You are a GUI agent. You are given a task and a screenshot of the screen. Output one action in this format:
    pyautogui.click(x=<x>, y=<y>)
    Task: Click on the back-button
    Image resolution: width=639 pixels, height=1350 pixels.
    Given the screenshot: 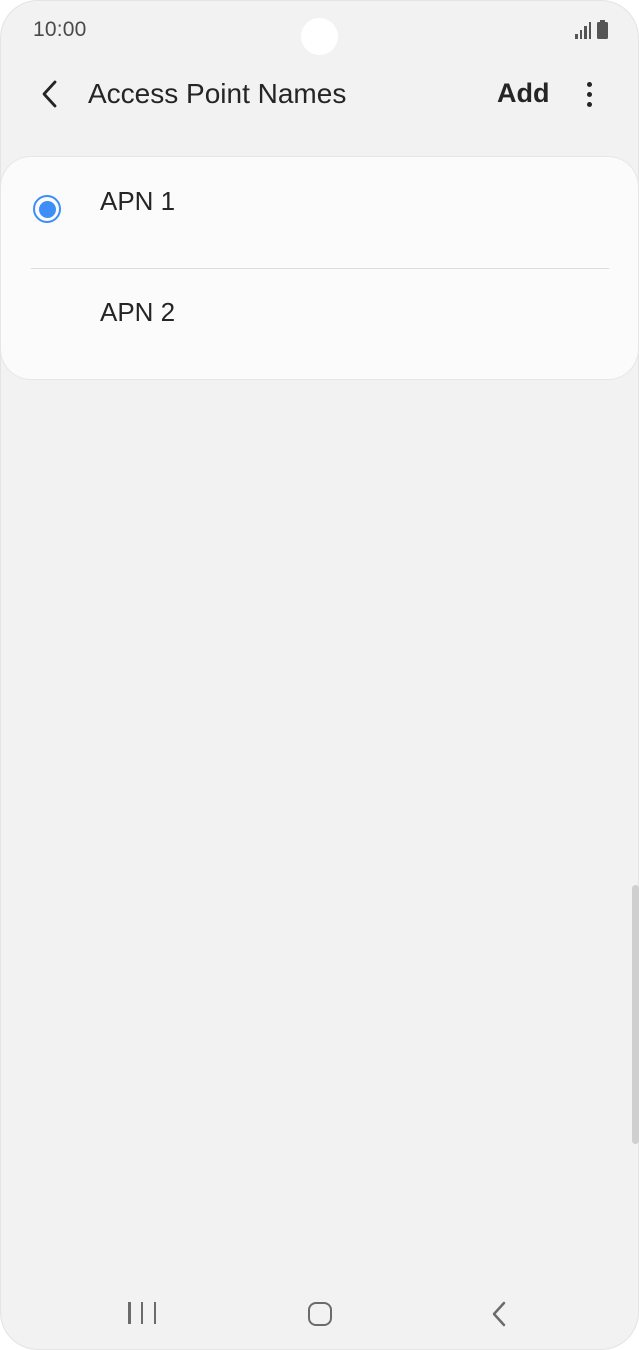 What is the action you would take?
    pyautogui.click(x=50, y=94)
    